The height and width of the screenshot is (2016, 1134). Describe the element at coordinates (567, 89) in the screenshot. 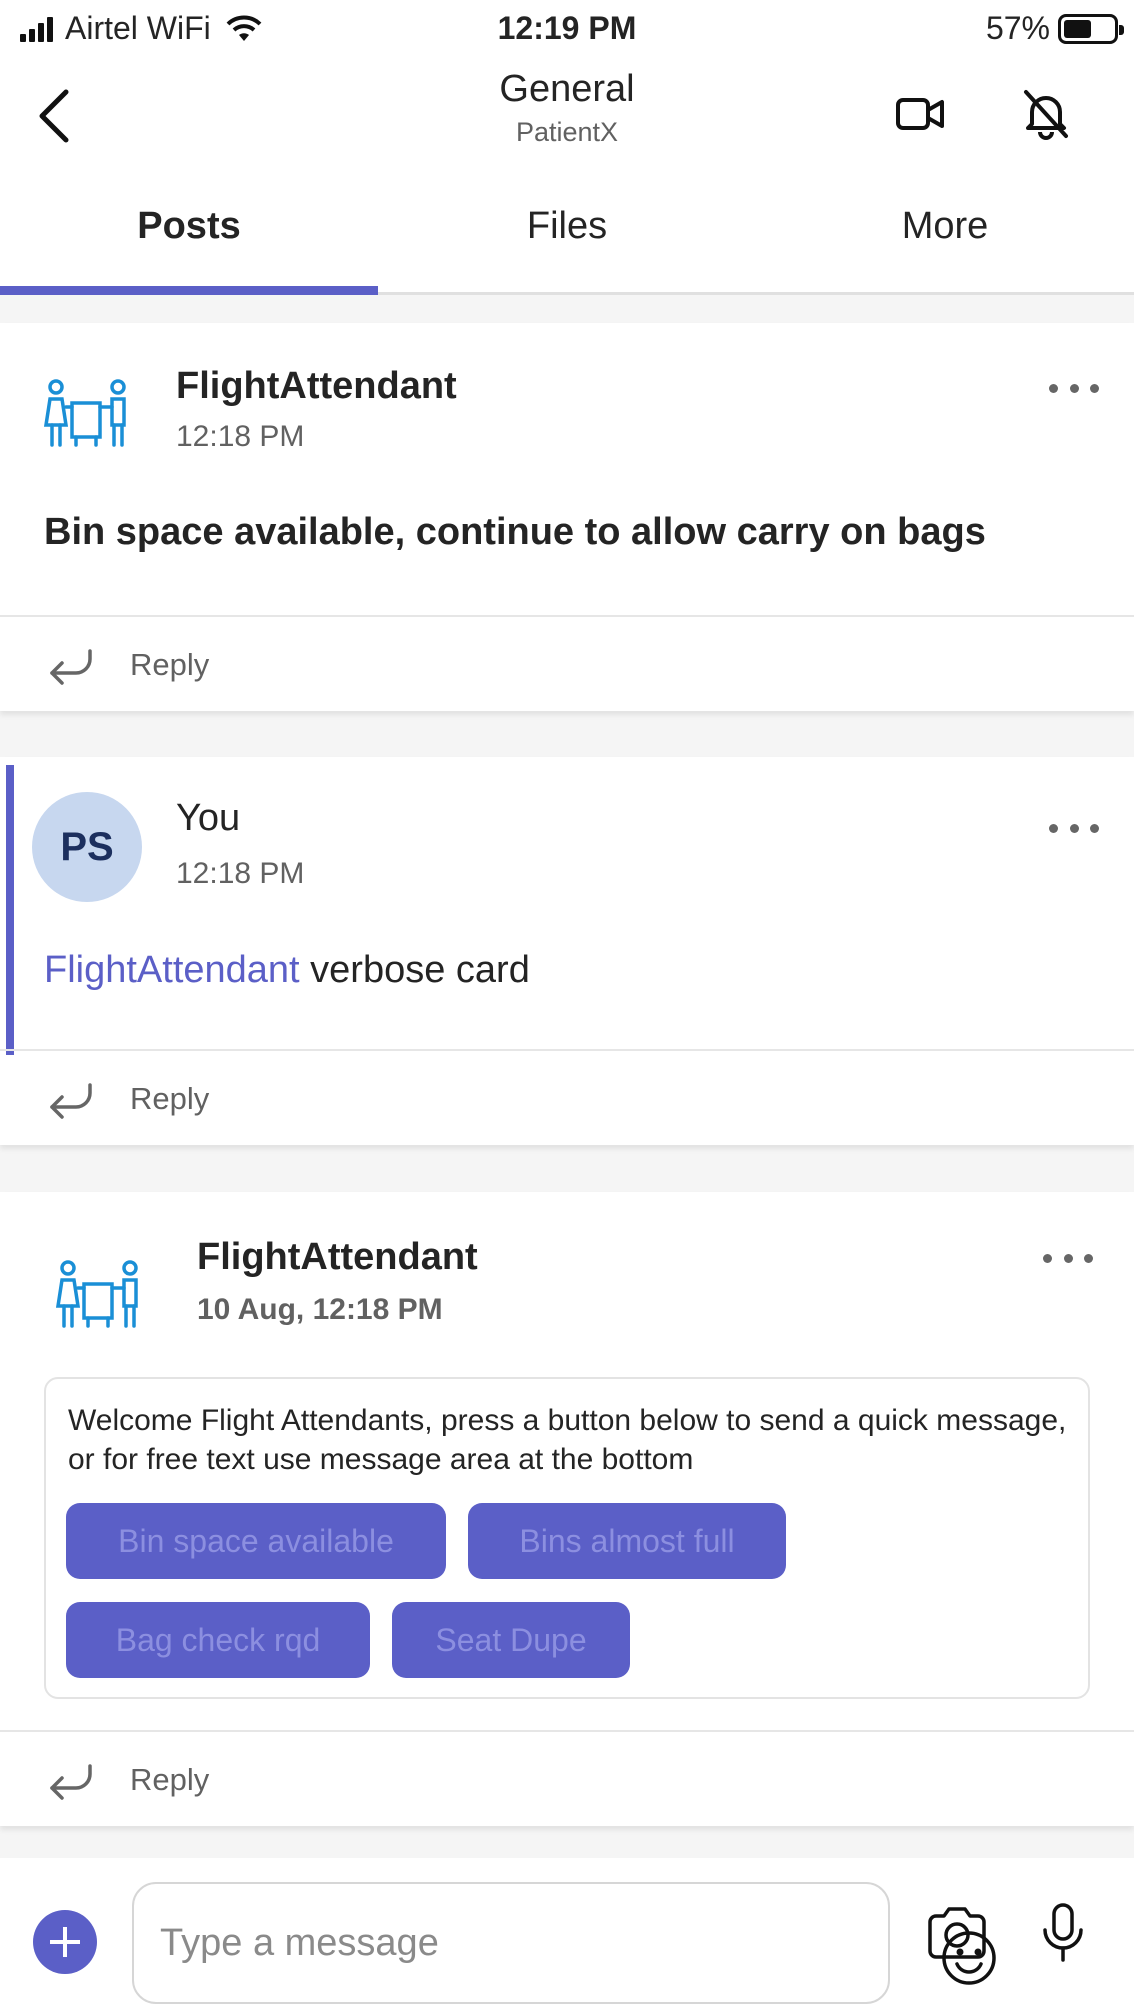

I see `channel-title: General` at that location.